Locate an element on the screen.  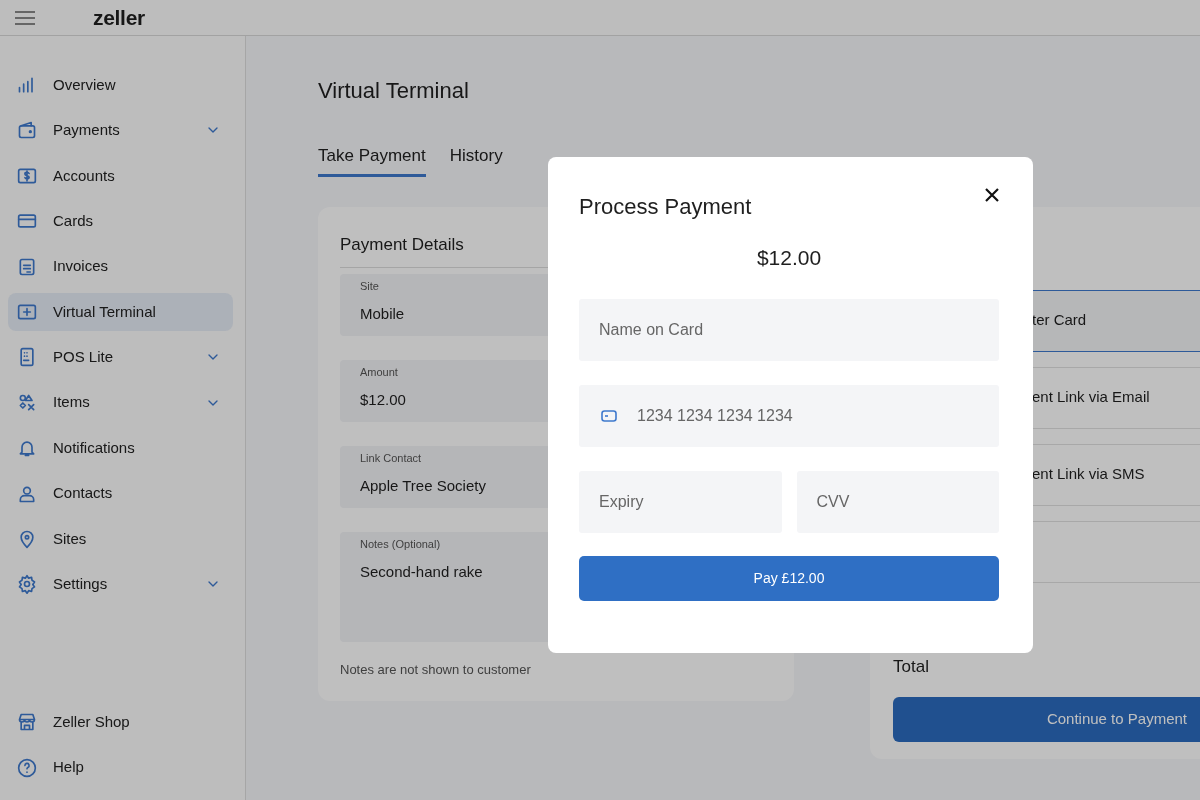
calculator-icon is located at coordinates (27, 357).